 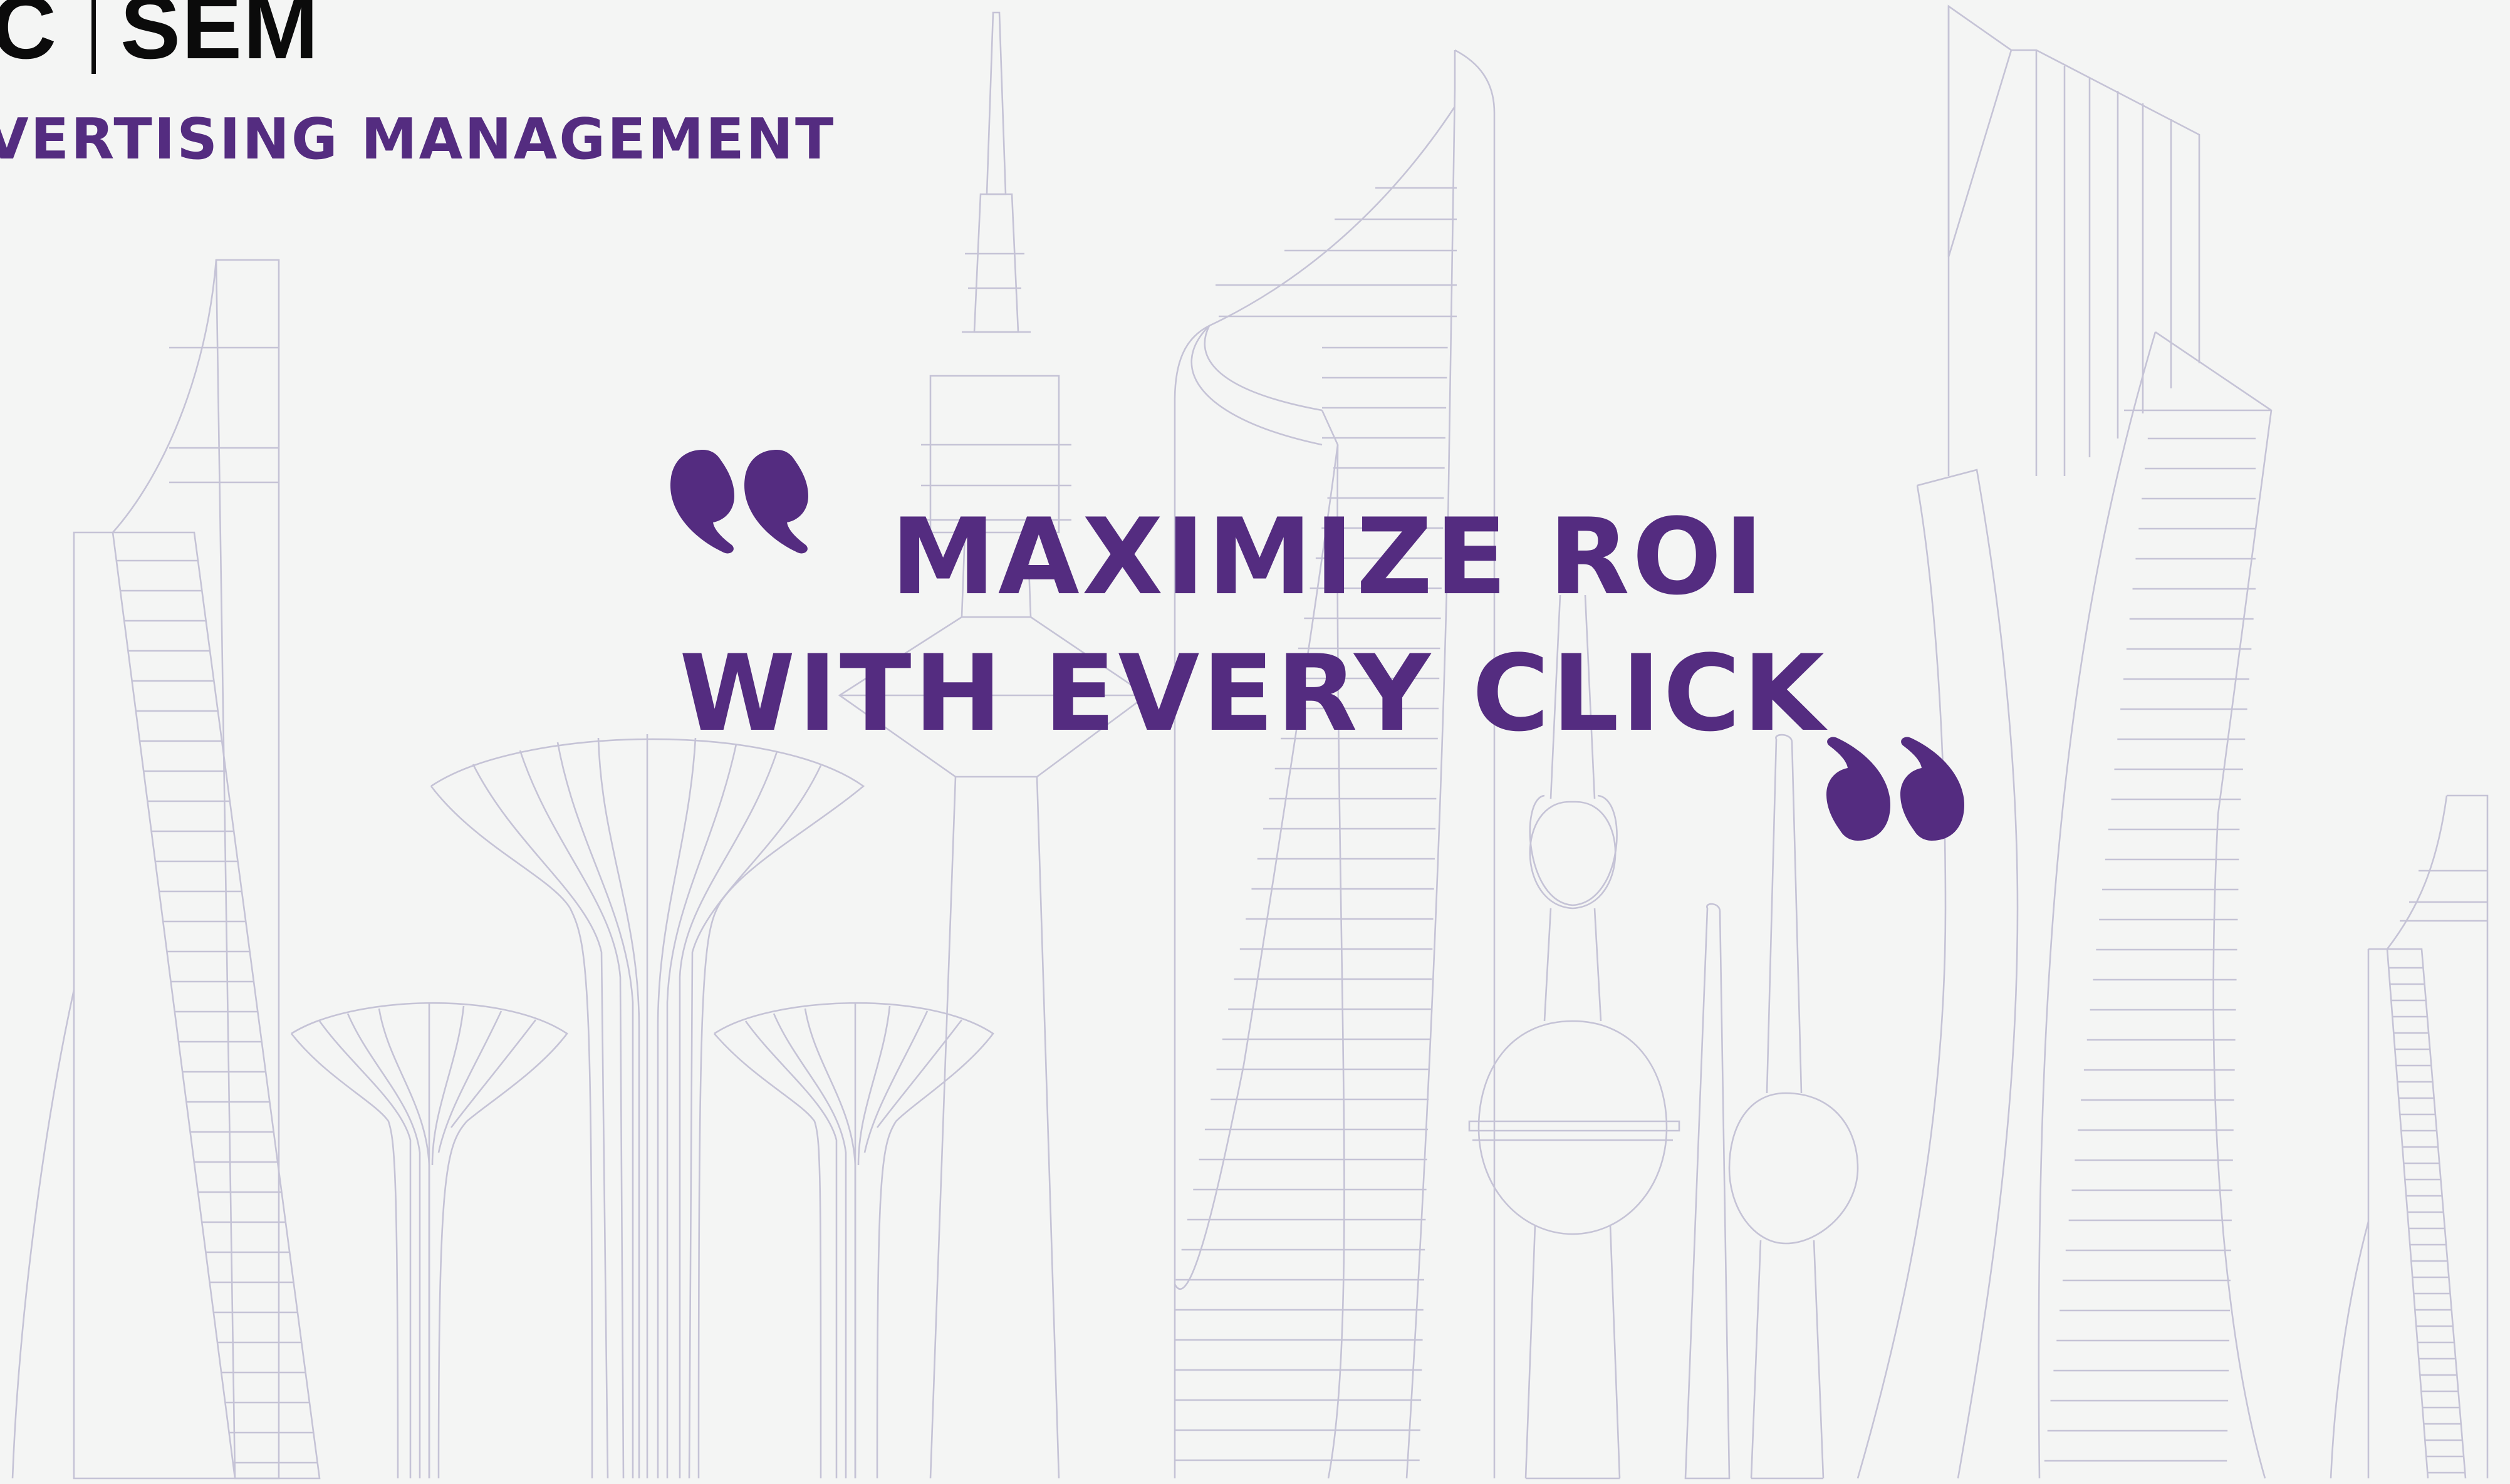 What do you see at coordinates (29, 39) in the screenshot?
I see `brand-left-letter: C` at bounding box center [29, 39].